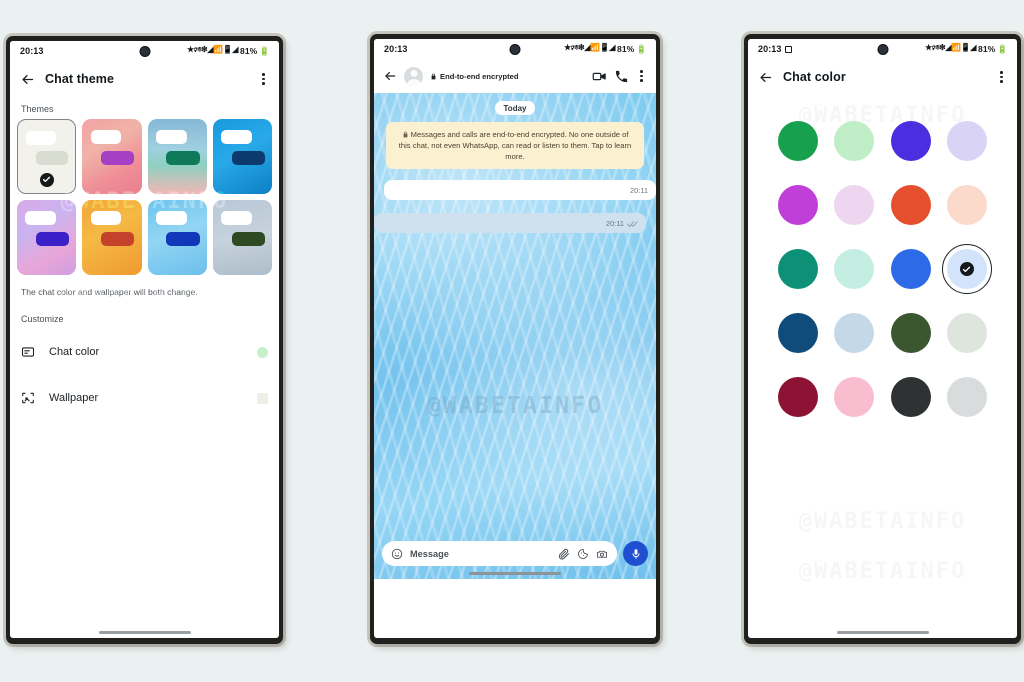 This screenshot has width=1024, height=682. Describe the element at coordinates (429, 553) in the screenshot. I see `message-placeholder: Message` at that location.